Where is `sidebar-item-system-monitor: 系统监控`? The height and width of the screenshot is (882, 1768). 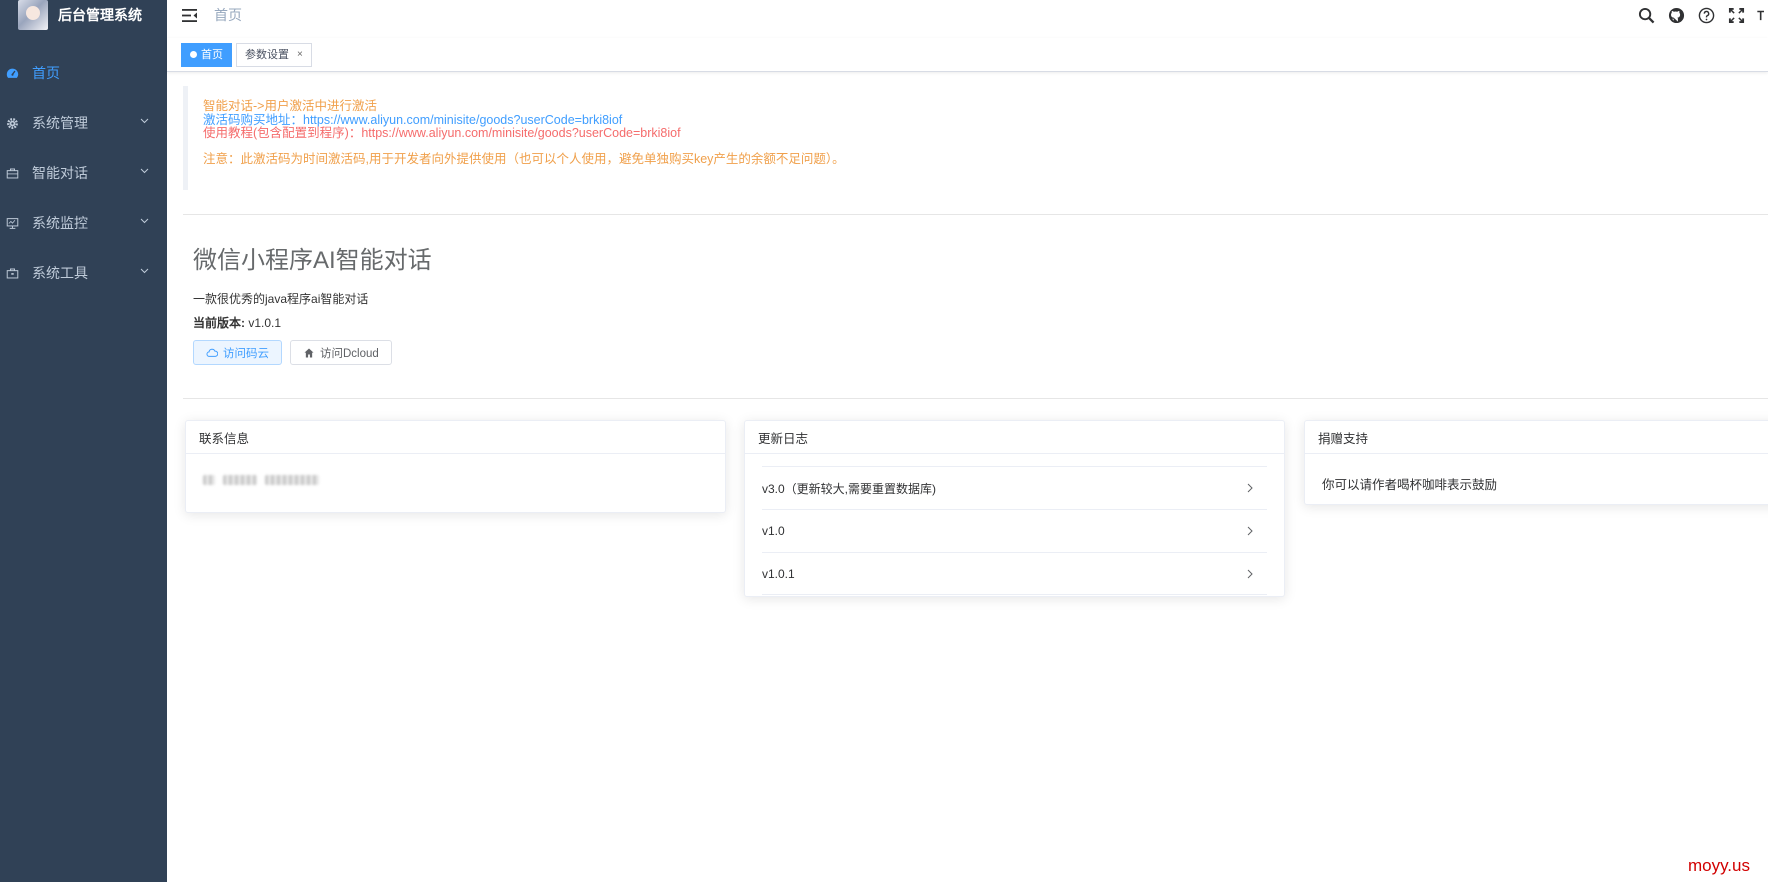 sidebar-item-system-monitor: 系统监控 is located at coordinates (83, 223).